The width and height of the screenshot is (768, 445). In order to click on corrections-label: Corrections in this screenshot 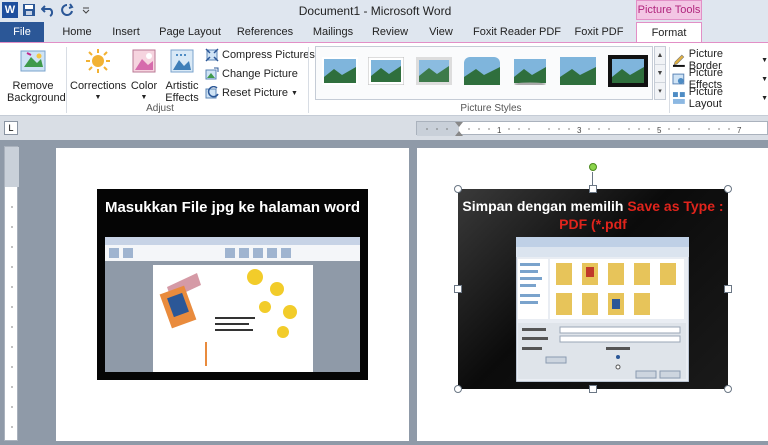, I will do `click(98, 86)`.